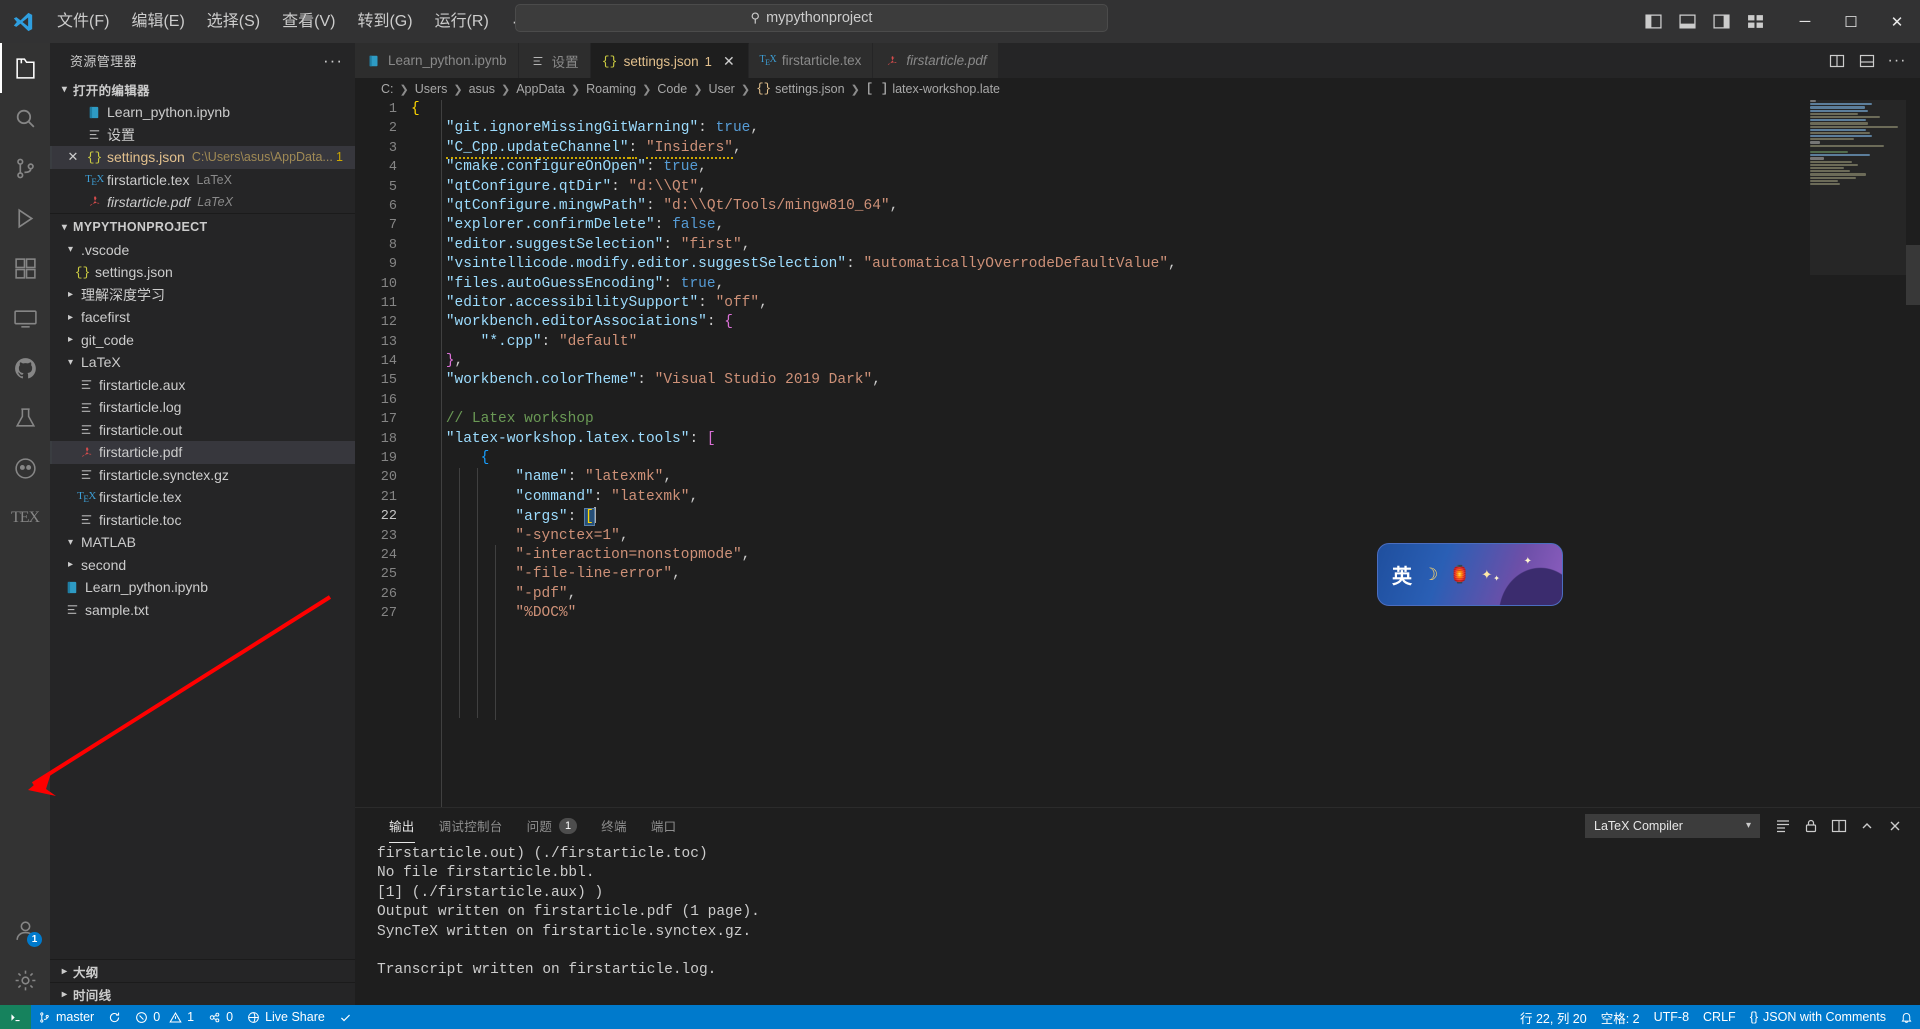 The width and height of the screenshot is (1920, 1029). I want to click on menu-go: 转到(G), so click(384, 21).